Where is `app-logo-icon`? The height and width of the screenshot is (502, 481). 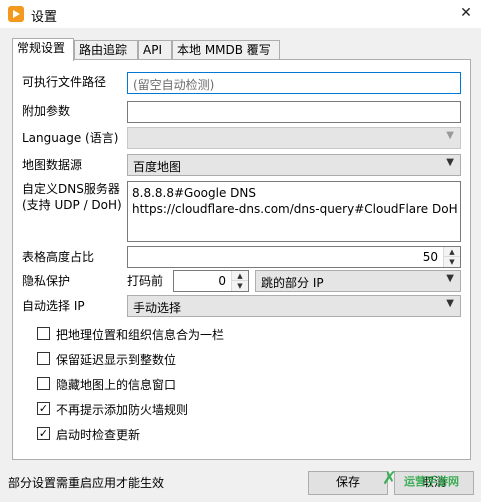 app-logo-icon is located at coordinates (16, 14).